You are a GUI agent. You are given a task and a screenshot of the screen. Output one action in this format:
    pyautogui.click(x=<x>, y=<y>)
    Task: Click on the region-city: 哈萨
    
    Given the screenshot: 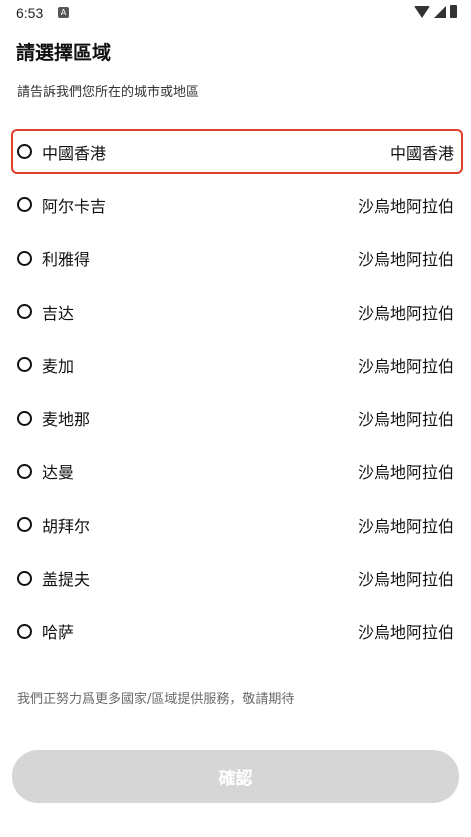 What is the action you would take?
    pyautogui.click(x=58, y=633)
    